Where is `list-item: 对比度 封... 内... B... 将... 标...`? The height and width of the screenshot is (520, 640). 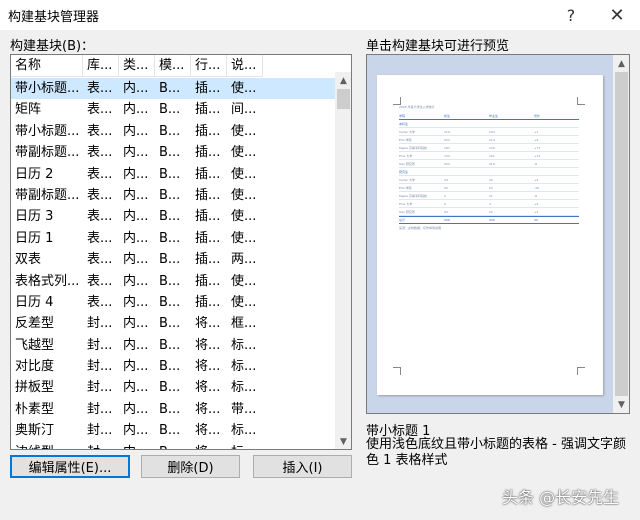 list-item: 对比度 封... 内... B... 将... 标... is located at coordinates (173, 366).